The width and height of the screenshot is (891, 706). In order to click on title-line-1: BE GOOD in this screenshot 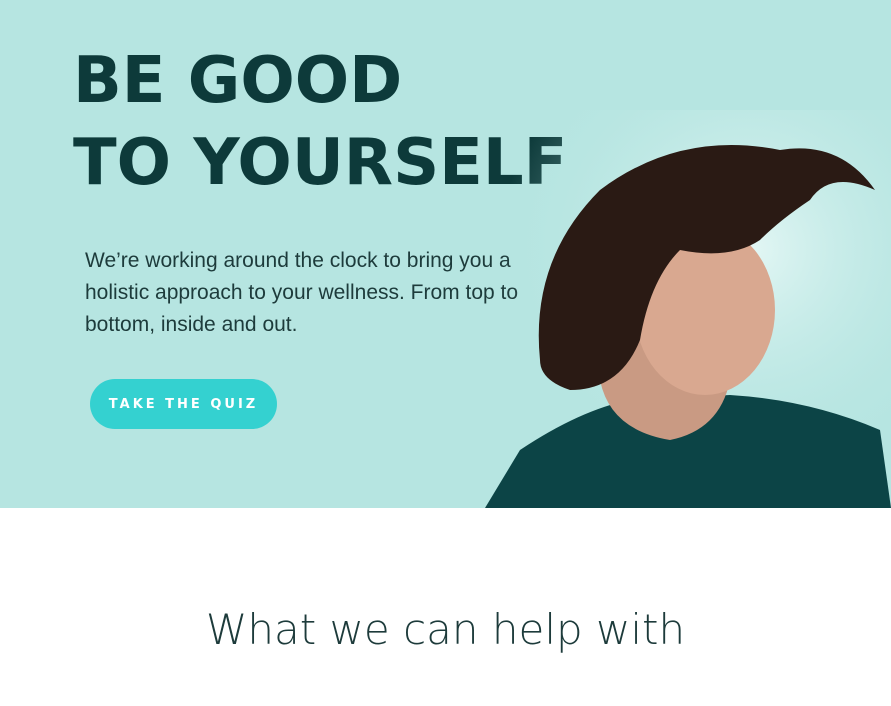, I will do `click(238, 81)`.